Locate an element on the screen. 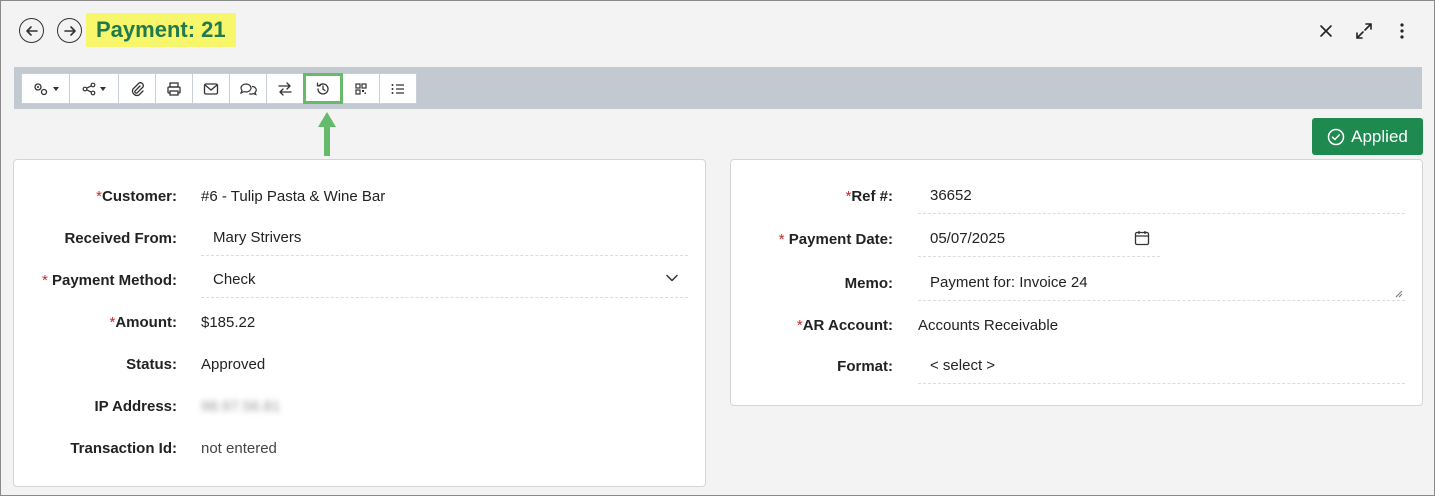 This screenshot has width=1435, height=496. qr-code-button is located at coordinates (361, 88).